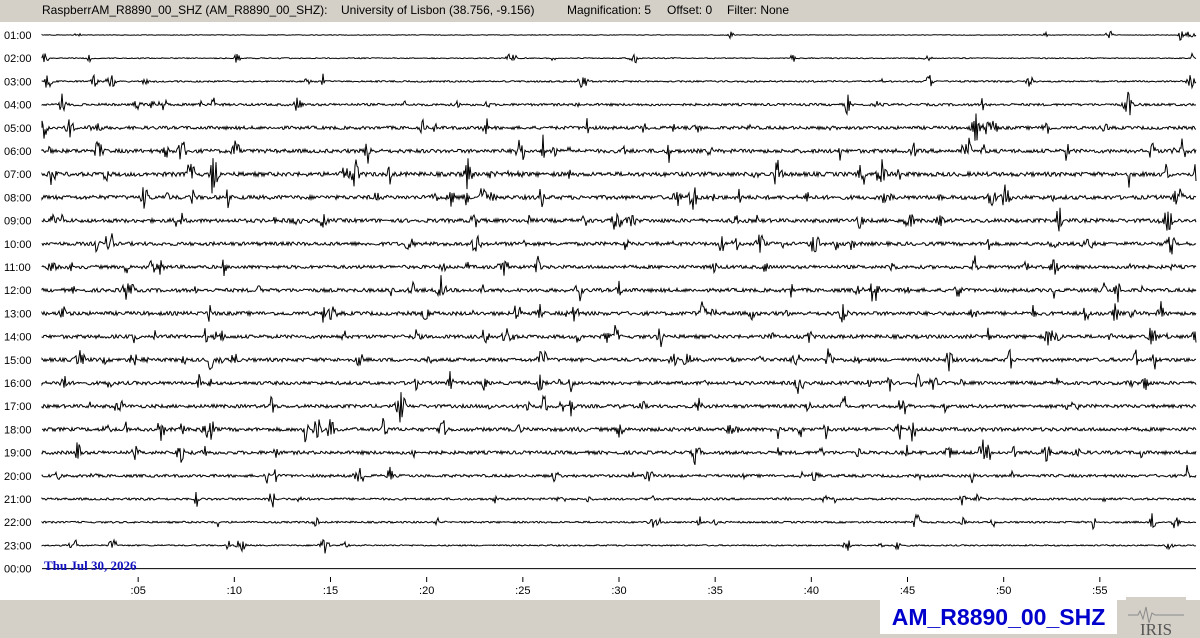 The image size is (1200, 638). I want to click on hour-label: 23:00, so click(18, 546).